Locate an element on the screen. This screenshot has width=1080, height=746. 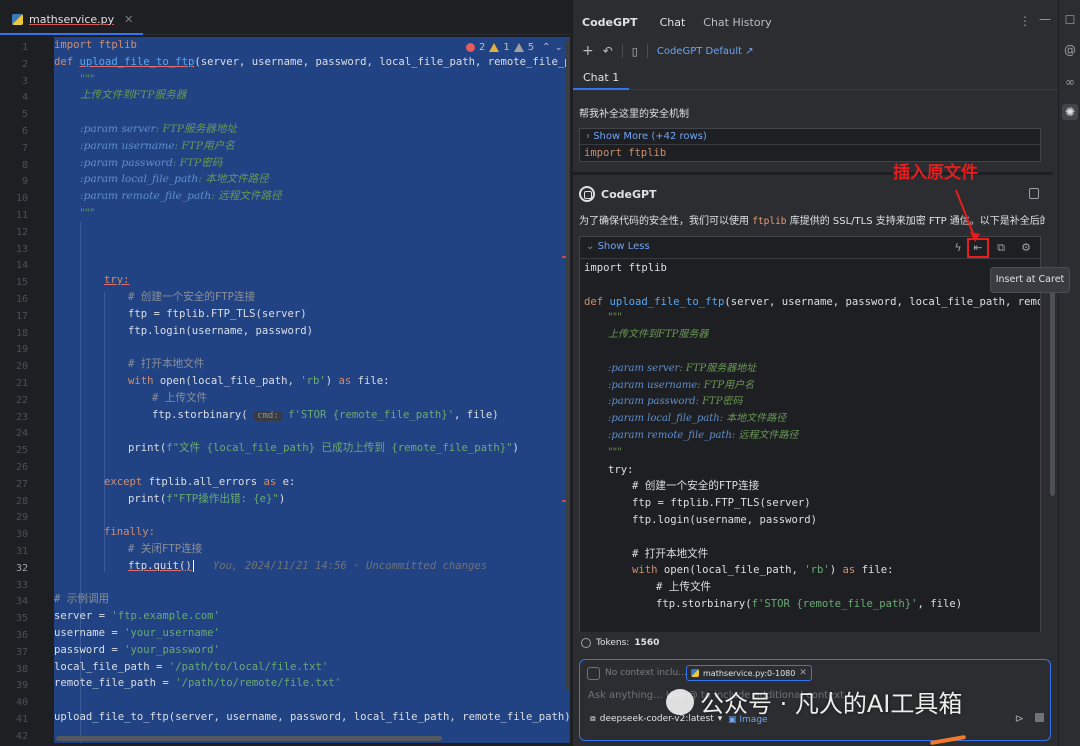
line-number: 27 is located at coordinates (14, 485).